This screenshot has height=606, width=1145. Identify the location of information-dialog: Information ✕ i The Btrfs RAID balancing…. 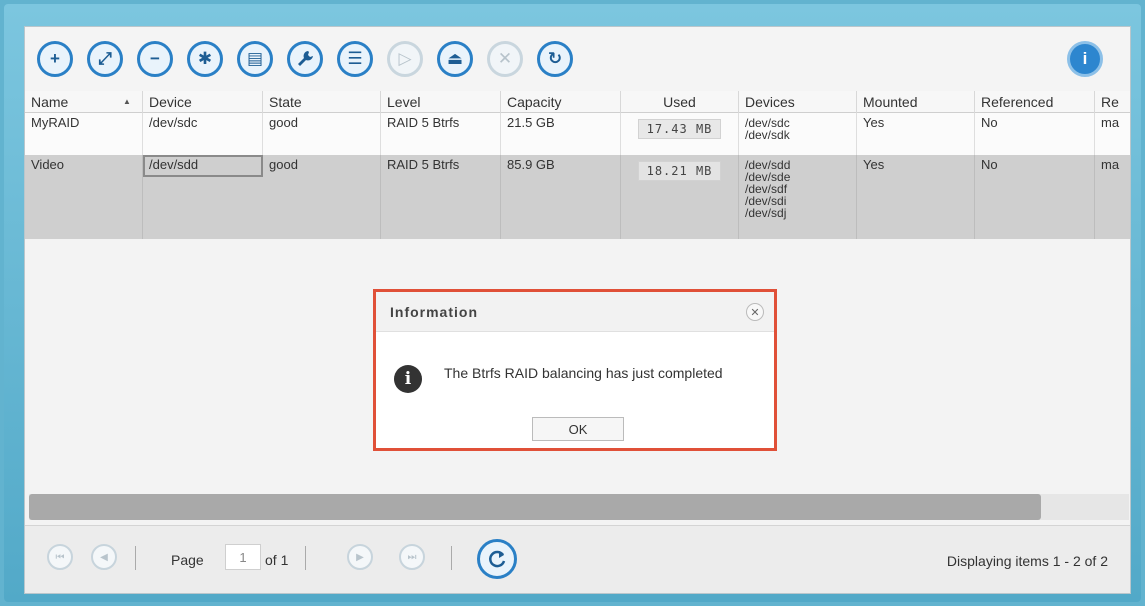
(575, 370).